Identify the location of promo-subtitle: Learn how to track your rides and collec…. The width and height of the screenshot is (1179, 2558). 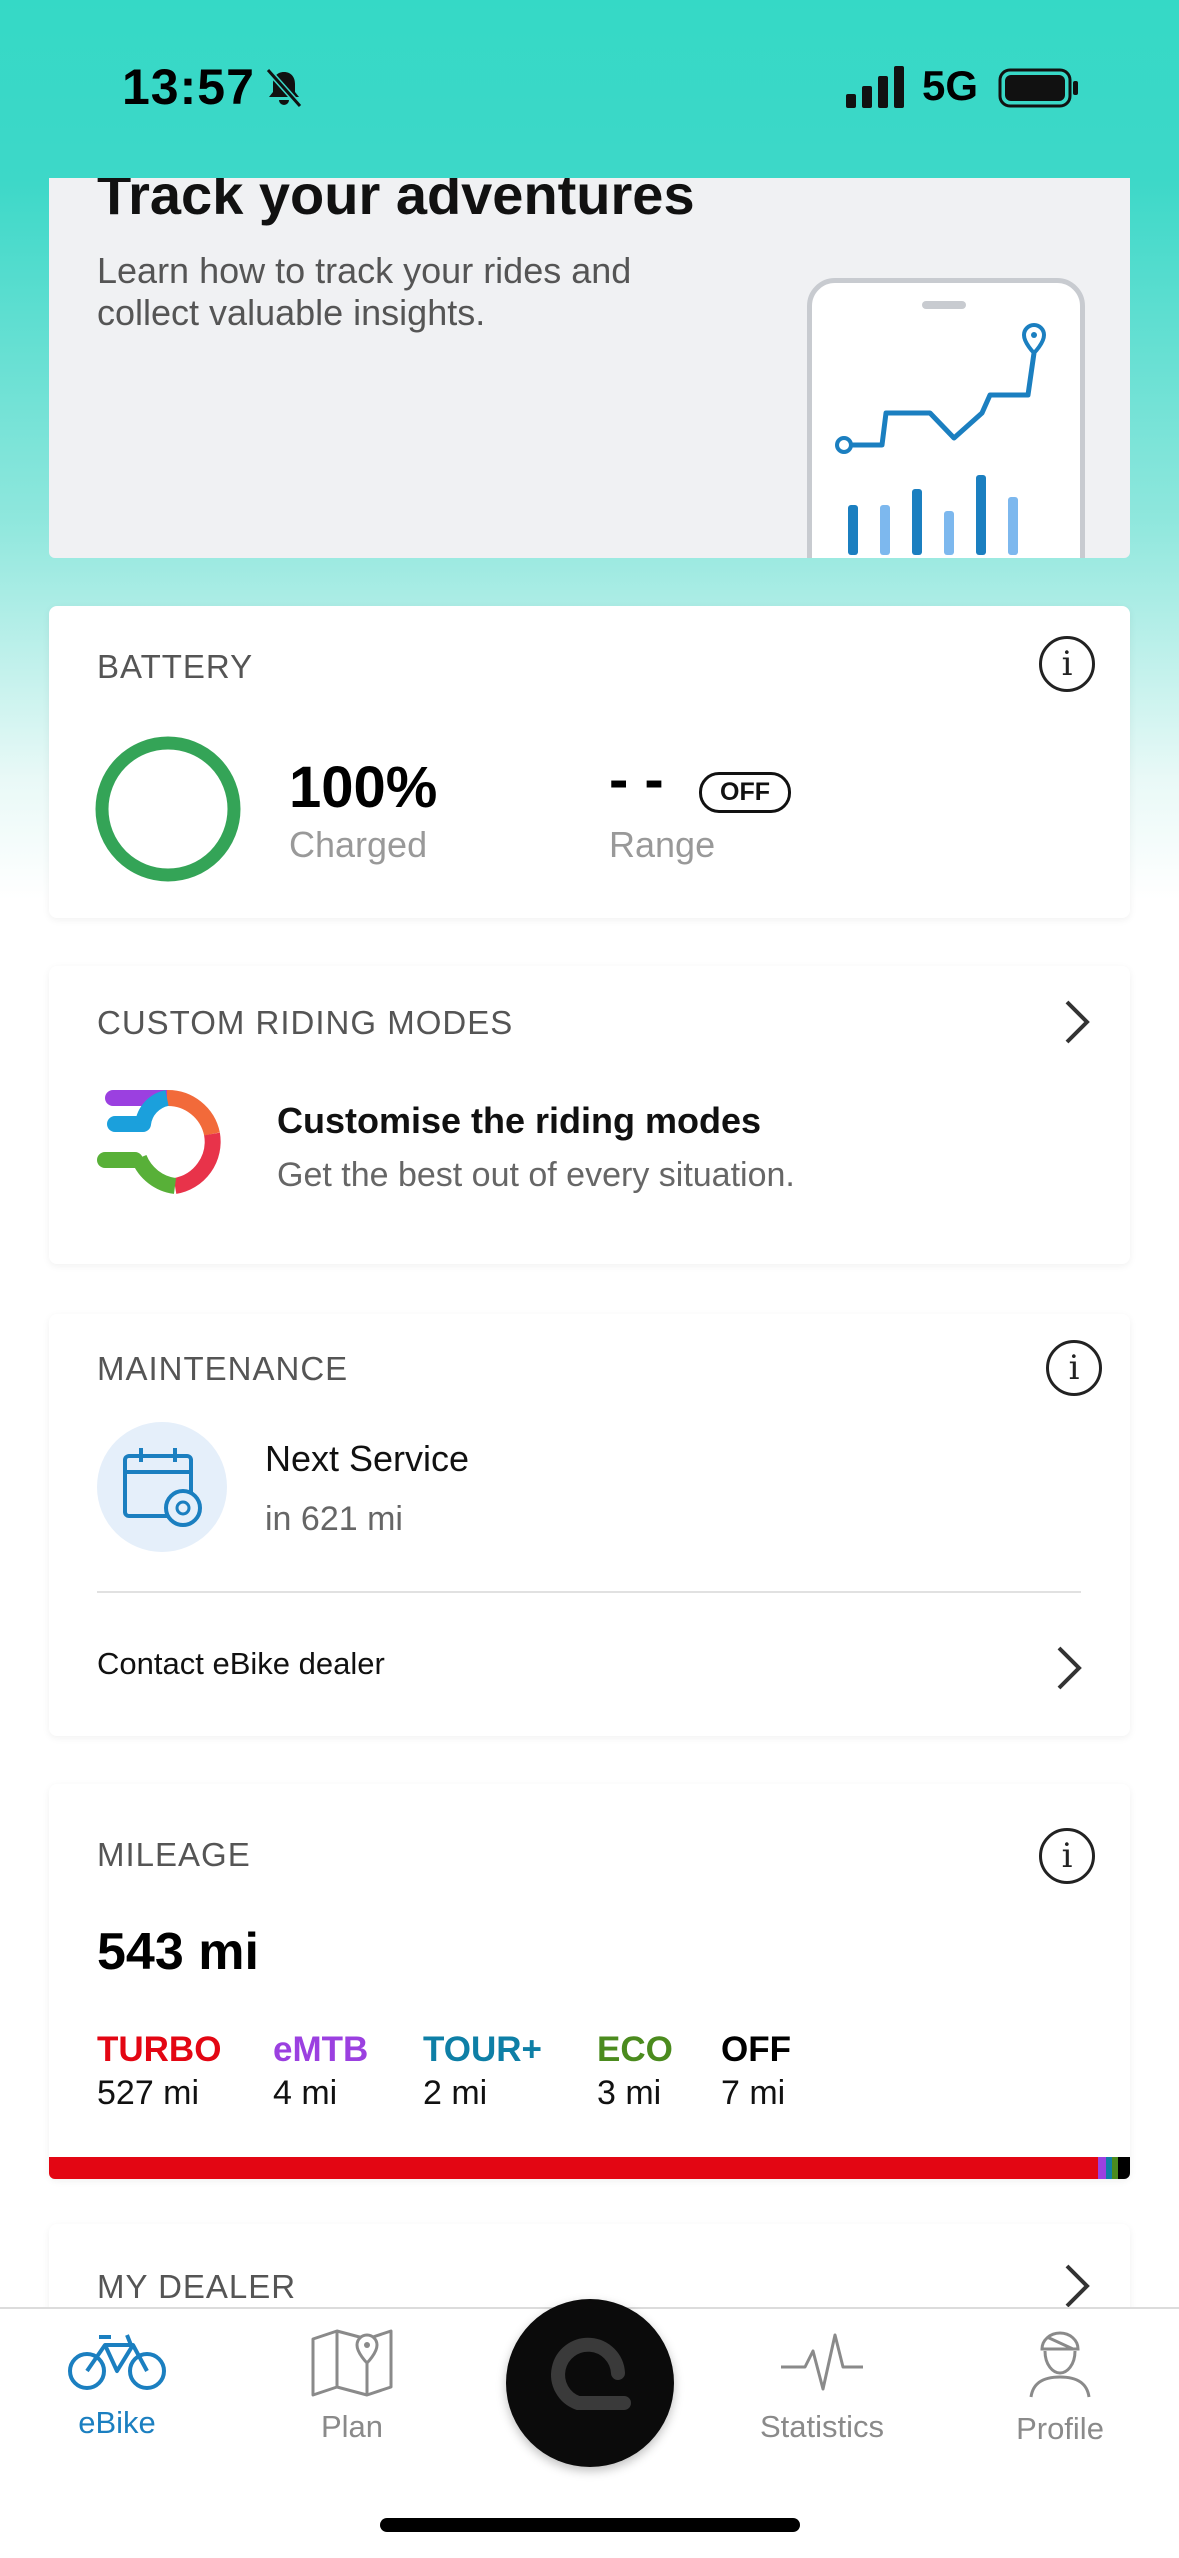
(364, 291).